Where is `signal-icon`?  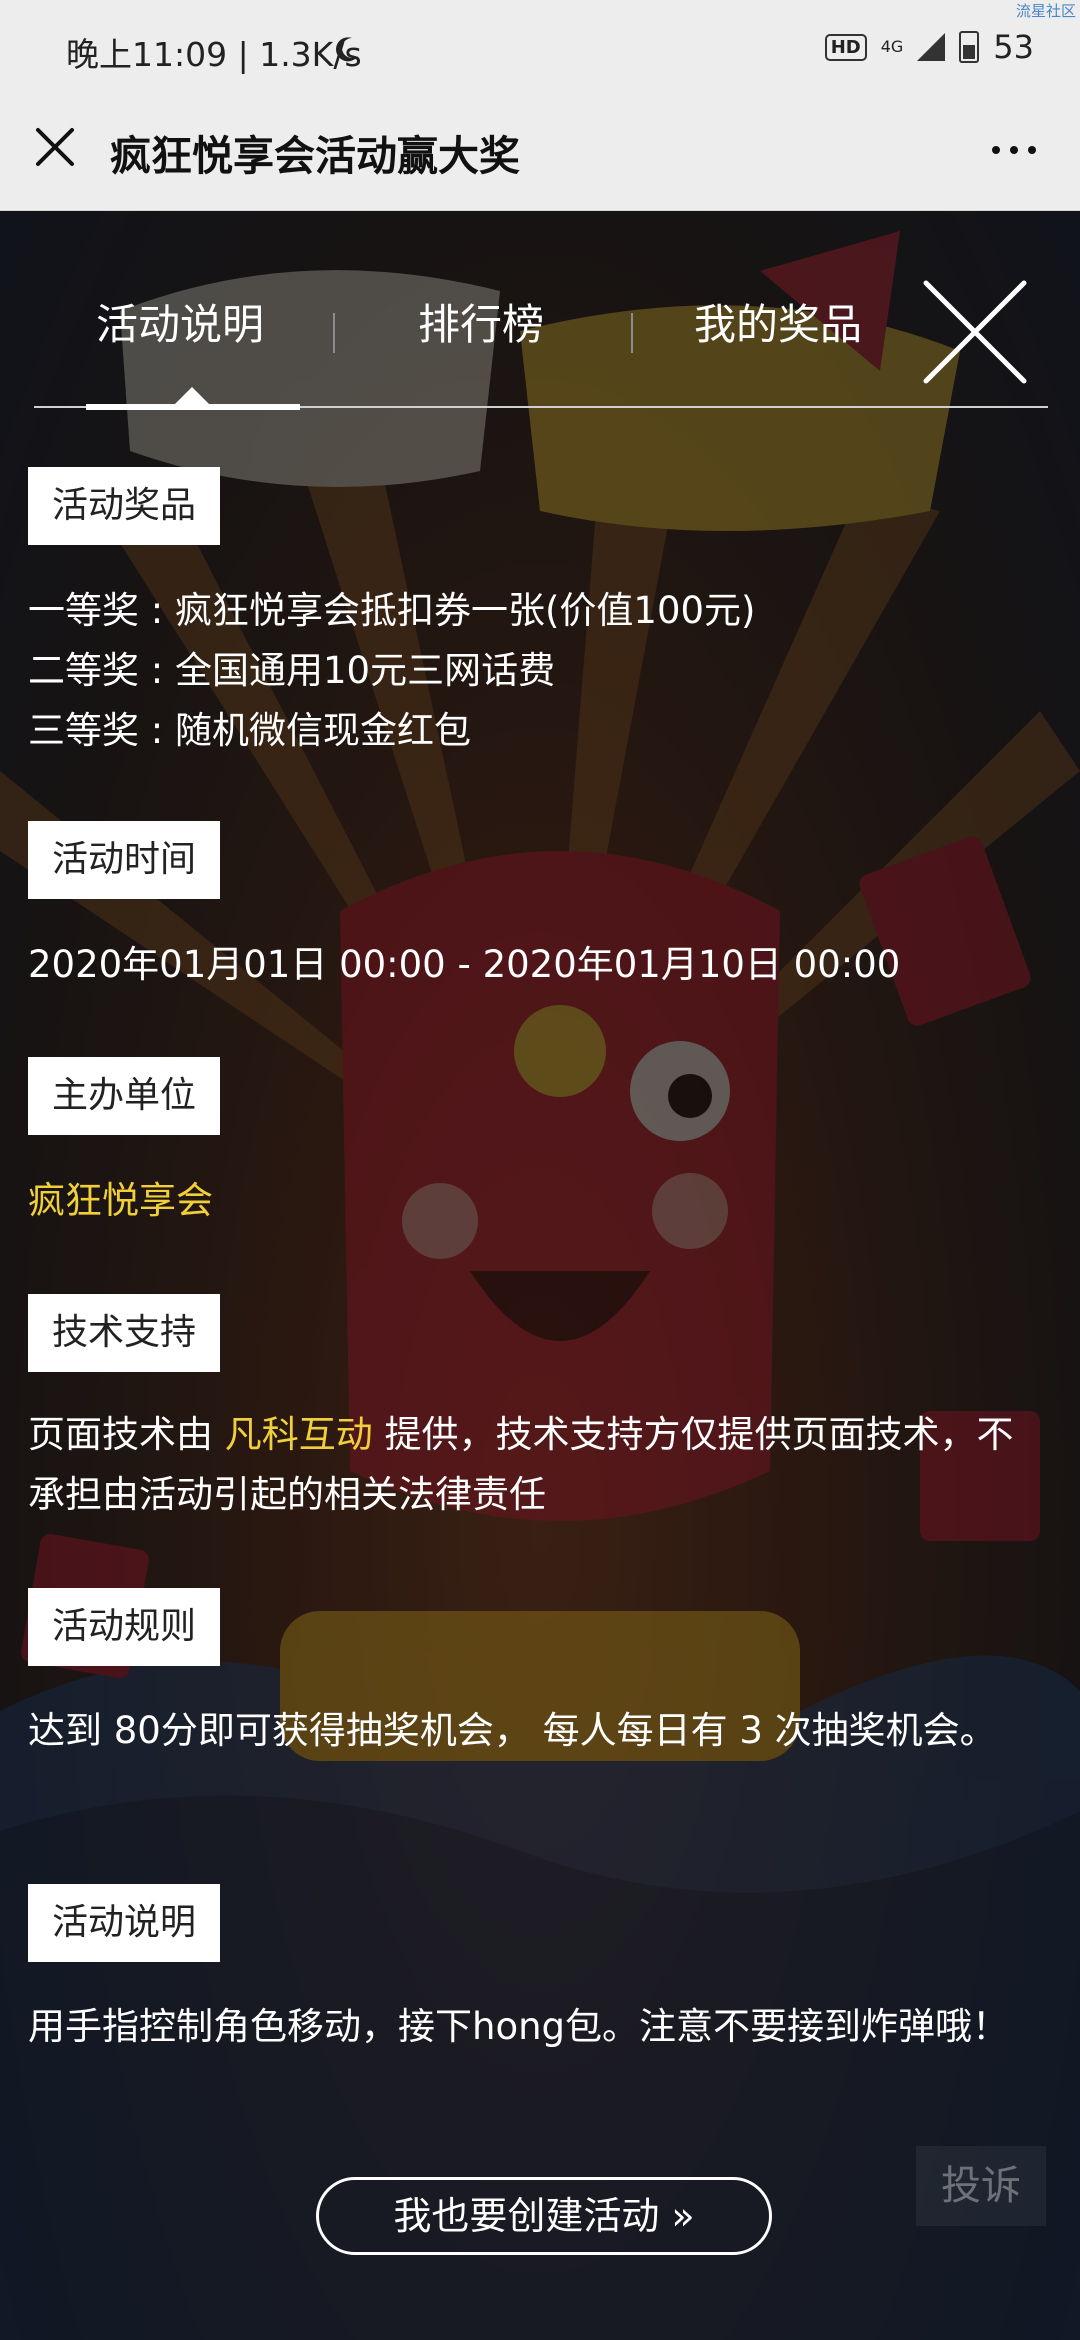
signal-icon is located at coordinates (931, 47).